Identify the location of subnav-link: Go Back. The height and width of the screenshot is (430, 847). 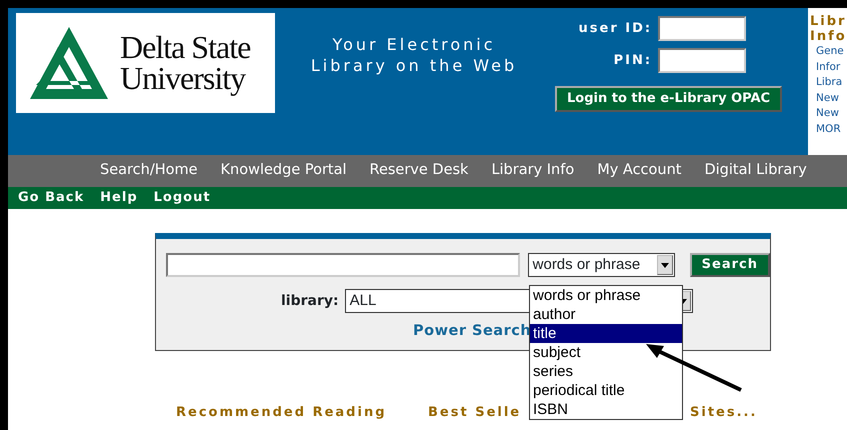
(51, 198).